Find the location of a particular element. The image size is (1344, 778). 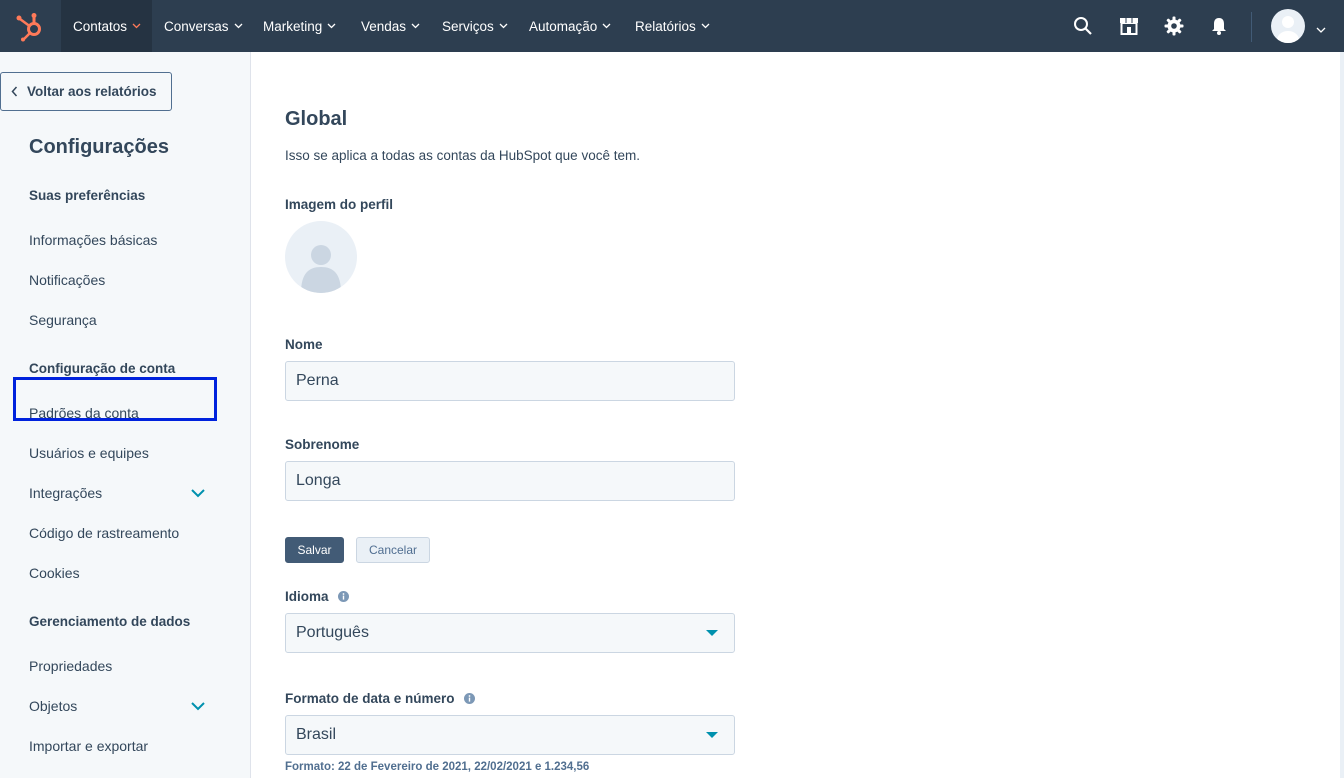

sidebar-item-integracoes: Integrações is located at coordinates (65, 493).